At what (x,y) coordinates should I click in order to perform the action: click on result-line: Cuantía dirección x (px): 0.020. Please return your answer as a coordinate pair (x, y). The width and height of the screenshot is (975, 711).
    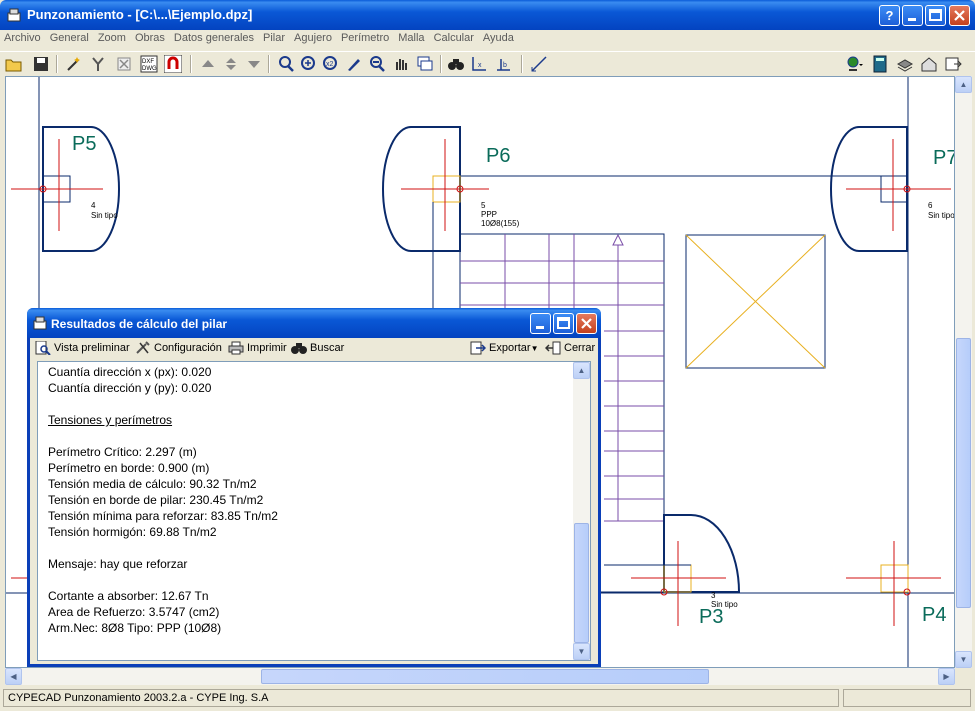
    Looking at the image, I should click on (130, 372).